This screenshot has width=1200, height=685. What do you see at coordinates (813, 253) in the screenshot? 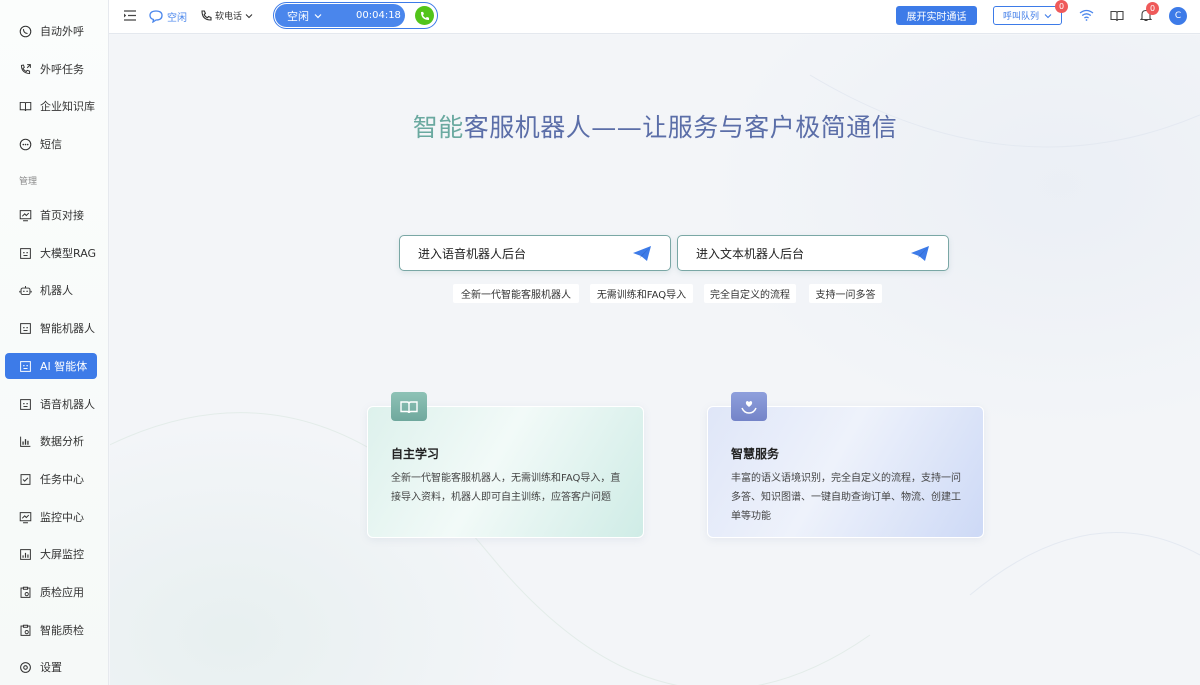
I see `enter-text-robot-button: 进入文本机器人后台` at bounding box center [813, 253].